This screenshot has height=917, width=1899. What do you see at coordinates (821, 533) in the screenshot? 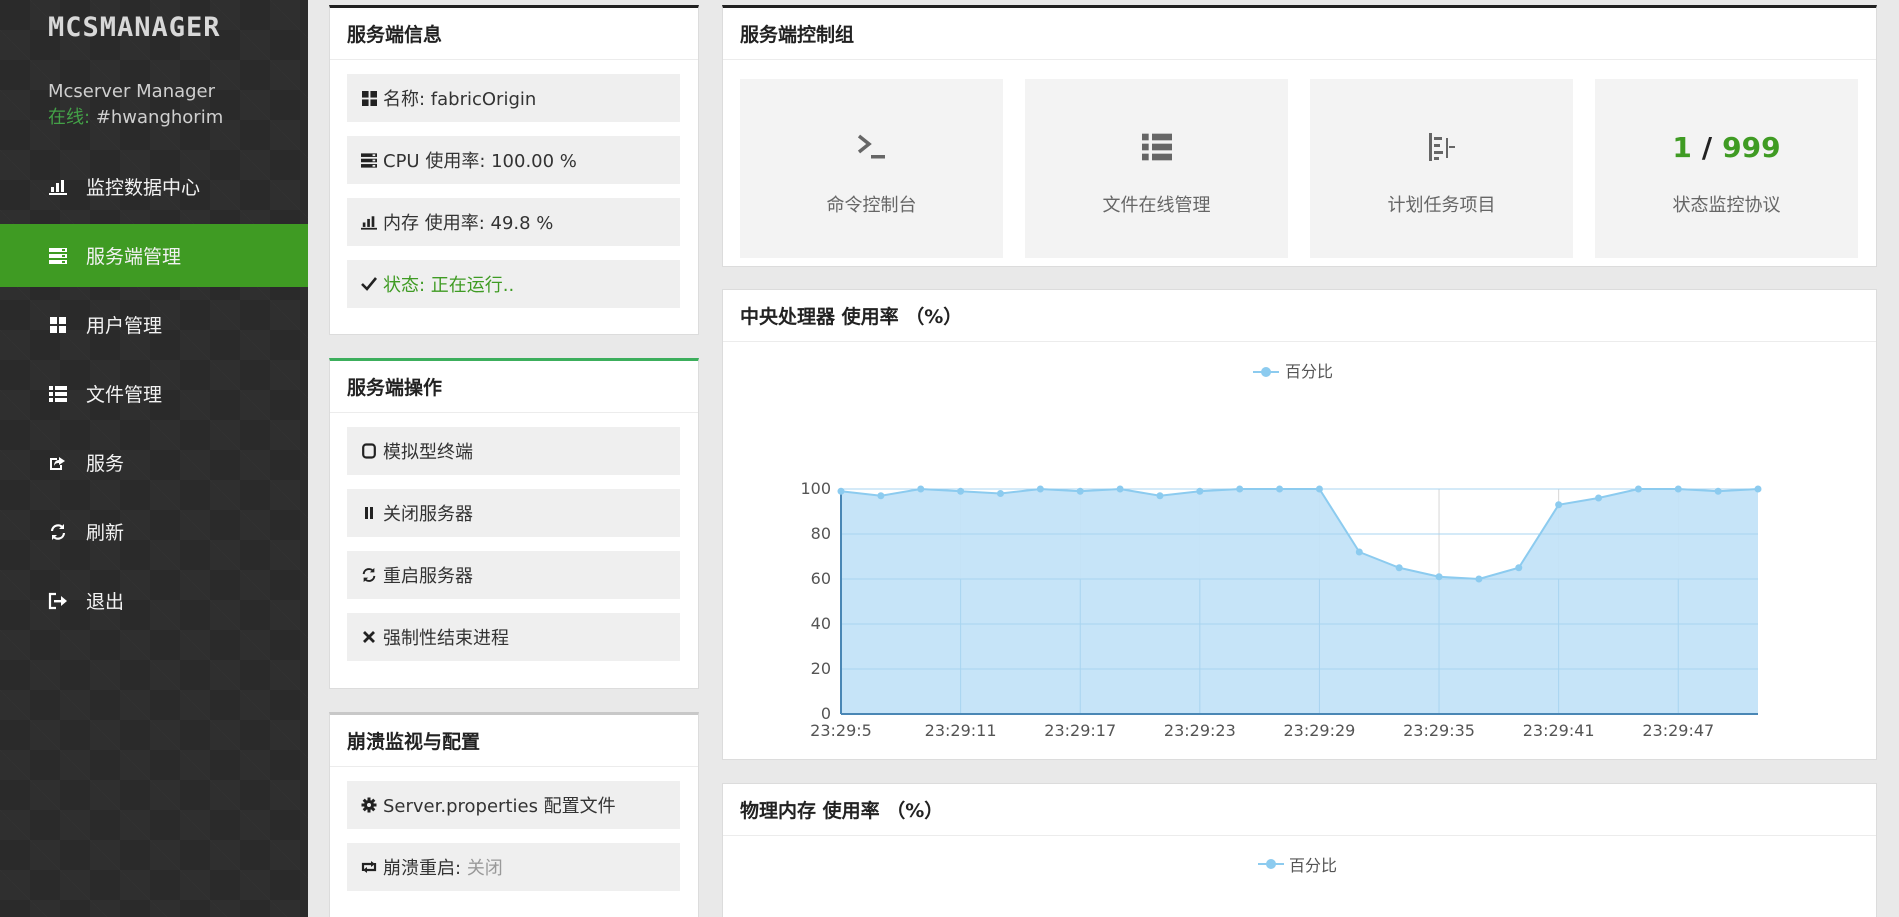
I see `y-tick-label: 80` at bounding box center [821, 533].